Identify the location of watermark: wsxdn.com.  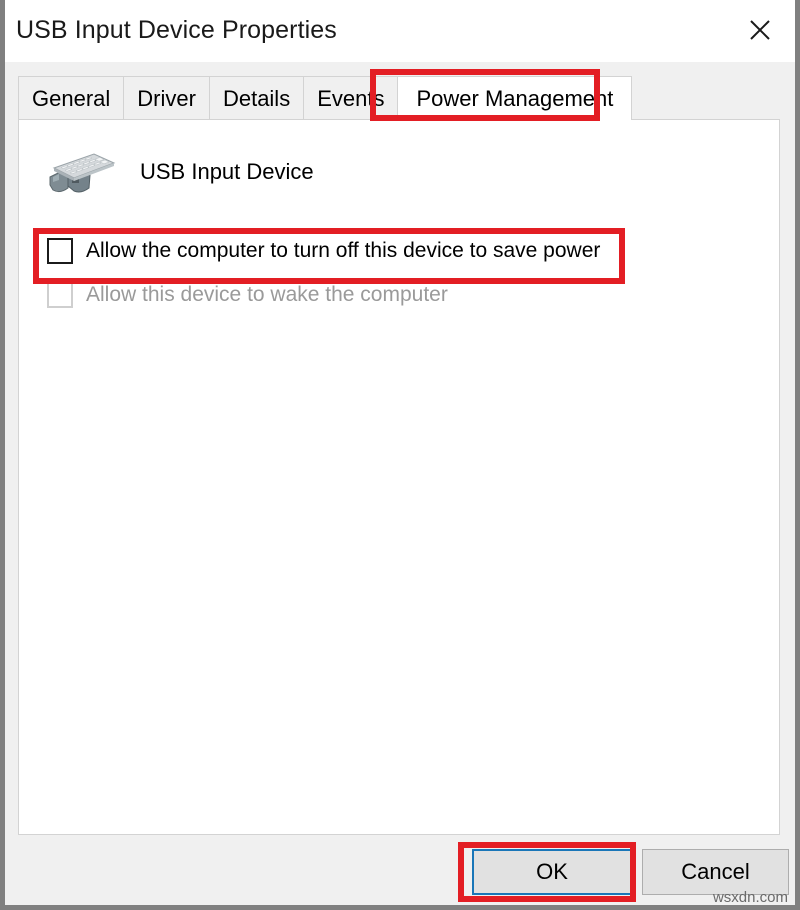
(750, 897).